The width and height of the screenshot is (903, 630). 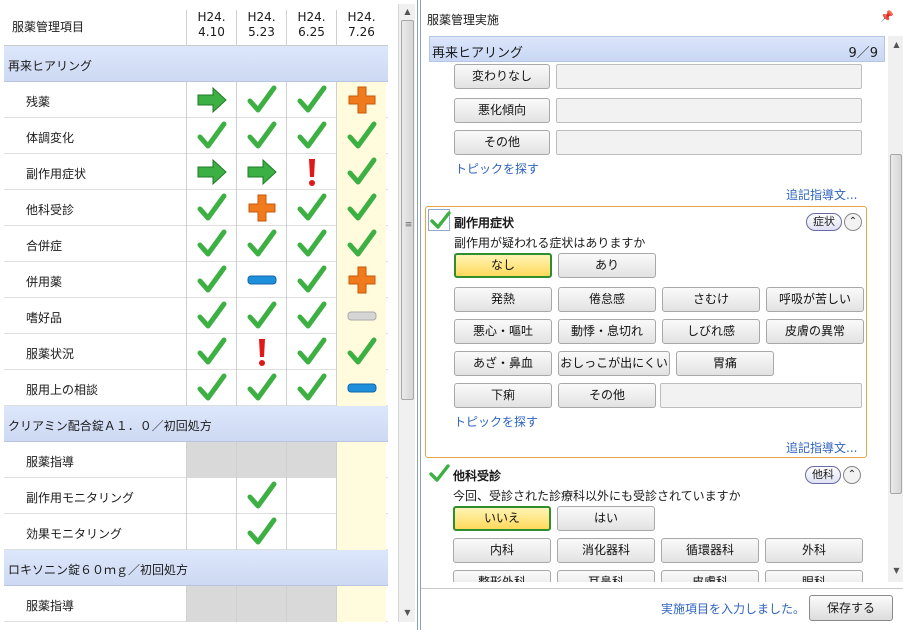 What do you see at coordinates (657, 49) in the screenshot?
I see `hearing-section-header: 再来ヒアリング 9／9` at bounding box center [657, 49].